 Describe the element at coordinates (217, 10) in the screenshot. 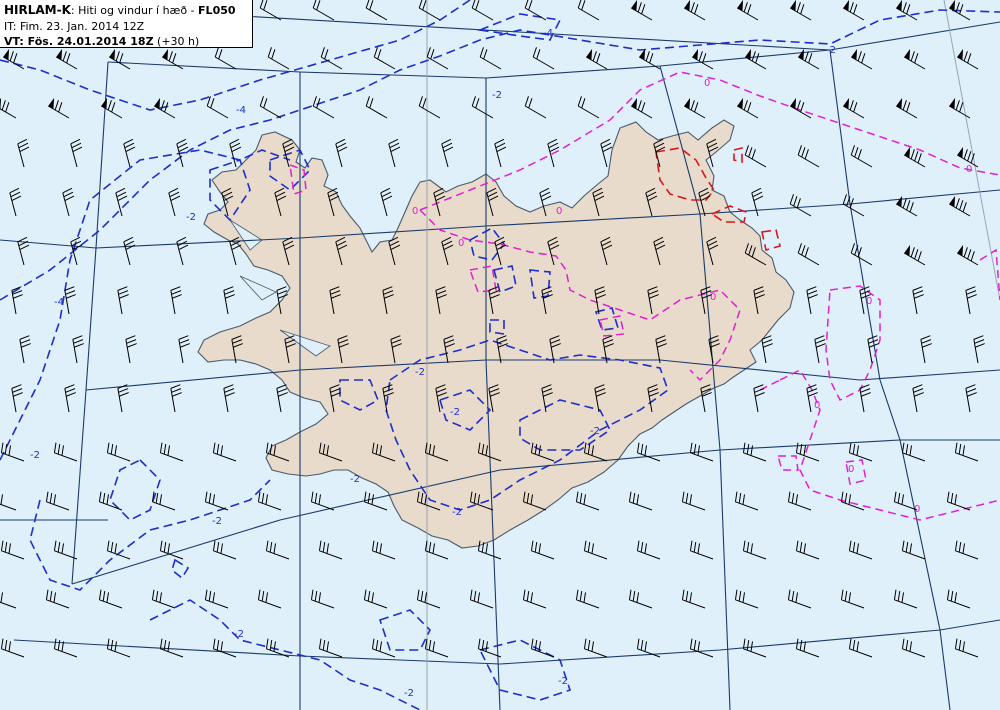

I see `flight-level: FL050` at that location.